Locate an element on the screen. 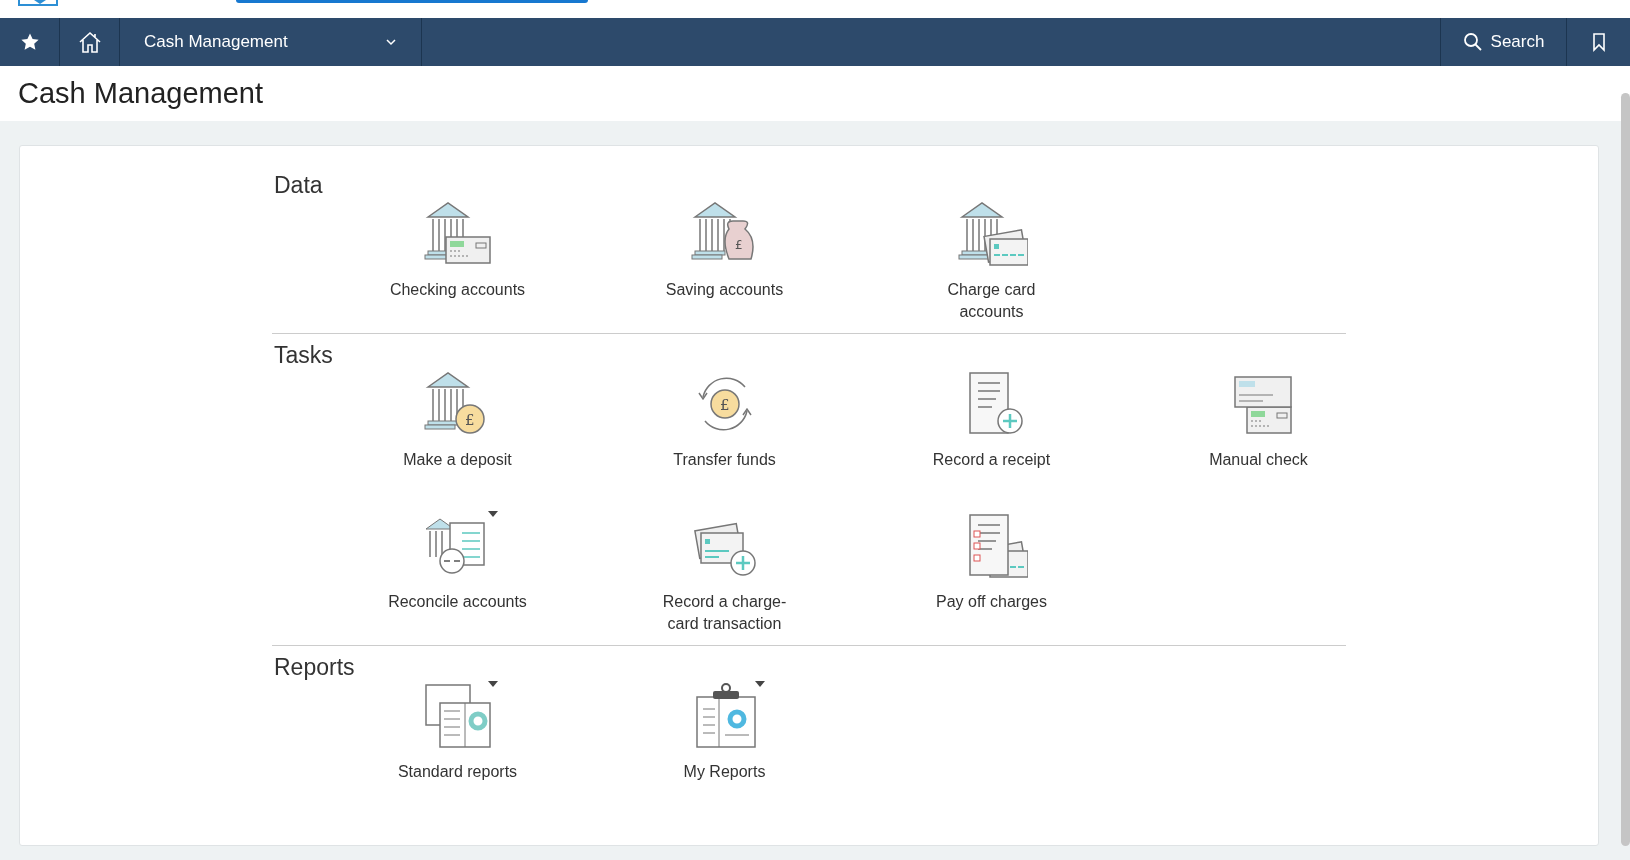  menu-tile: Pay off charges is located at coordinates (991, 575).